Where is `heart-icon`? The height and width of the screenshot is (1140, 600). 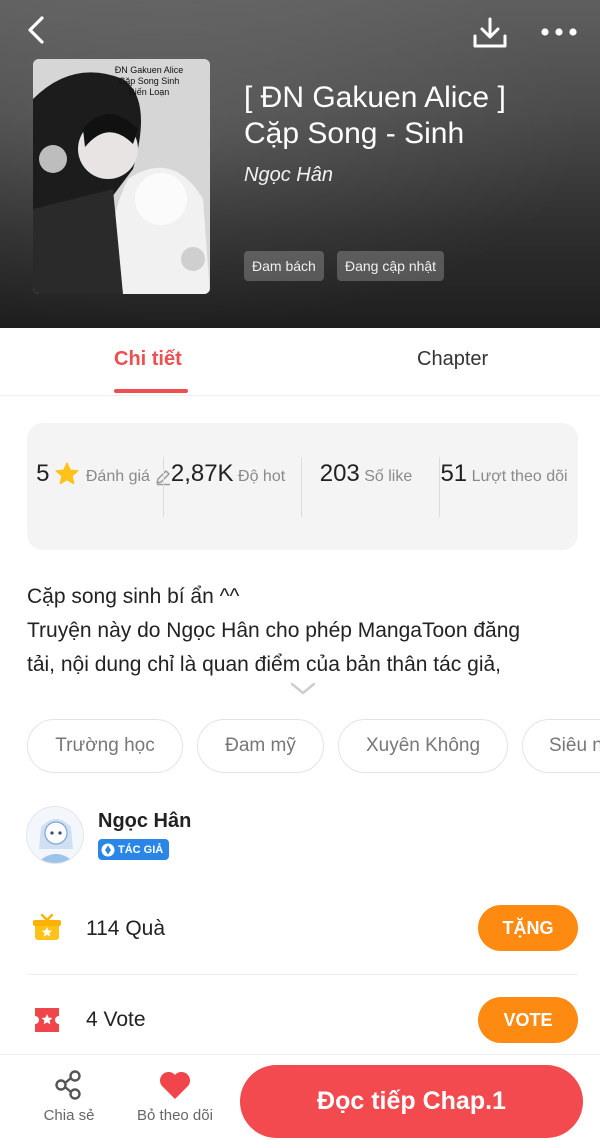
heart-icon is located at coordinates (175, 1085).